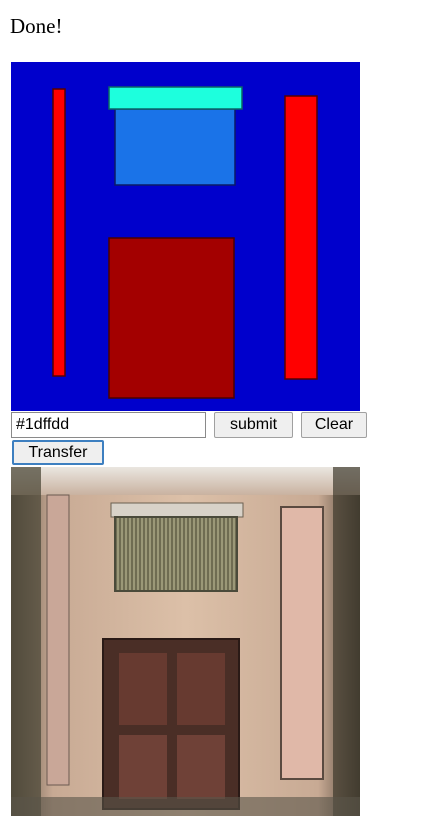  I want to click on window-block, so click(175, 147).